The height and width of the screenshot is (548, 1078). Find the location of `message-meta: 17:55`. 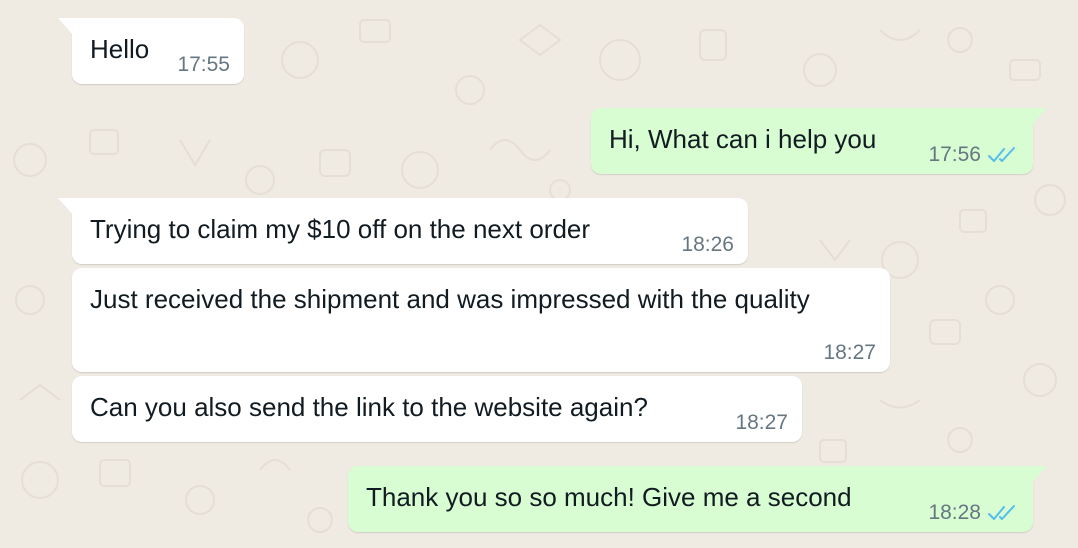

message-meta: 17:55 is located at coordinates (203, 65).